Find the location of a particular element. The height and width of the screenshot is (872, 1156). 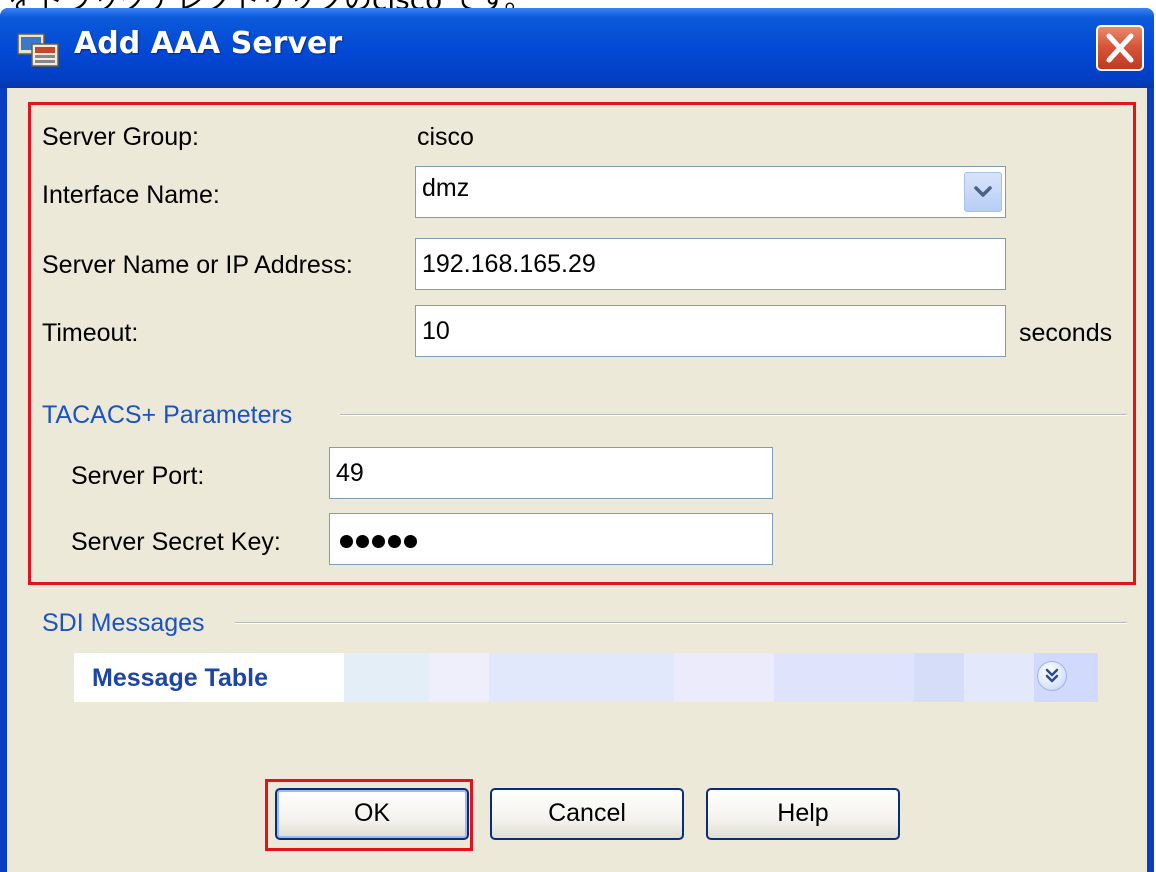

title-bar: Add AAA Server is located at coordinates (577, 48).